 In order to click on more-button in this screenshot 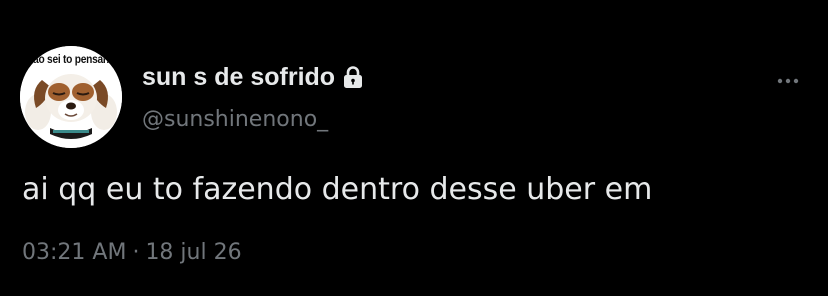, I will do `click(788, 81)`.